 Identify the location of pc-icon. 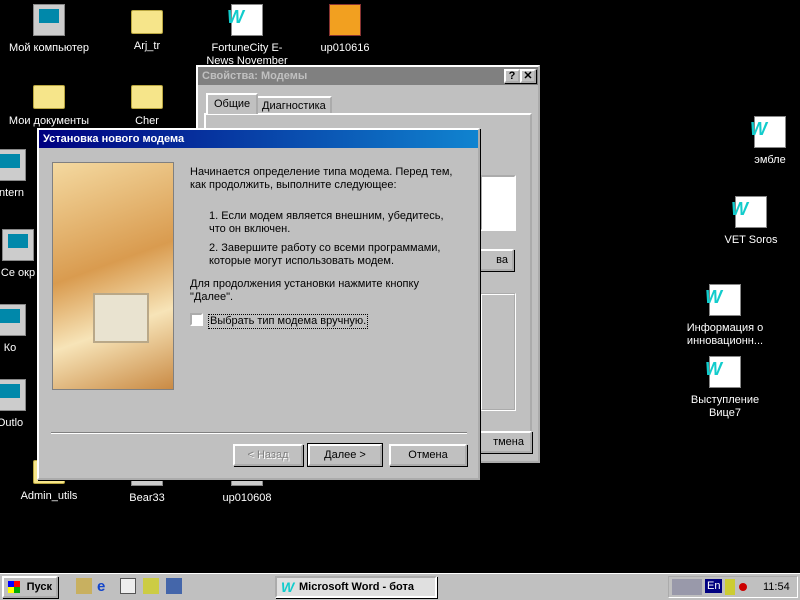
(49, 20).